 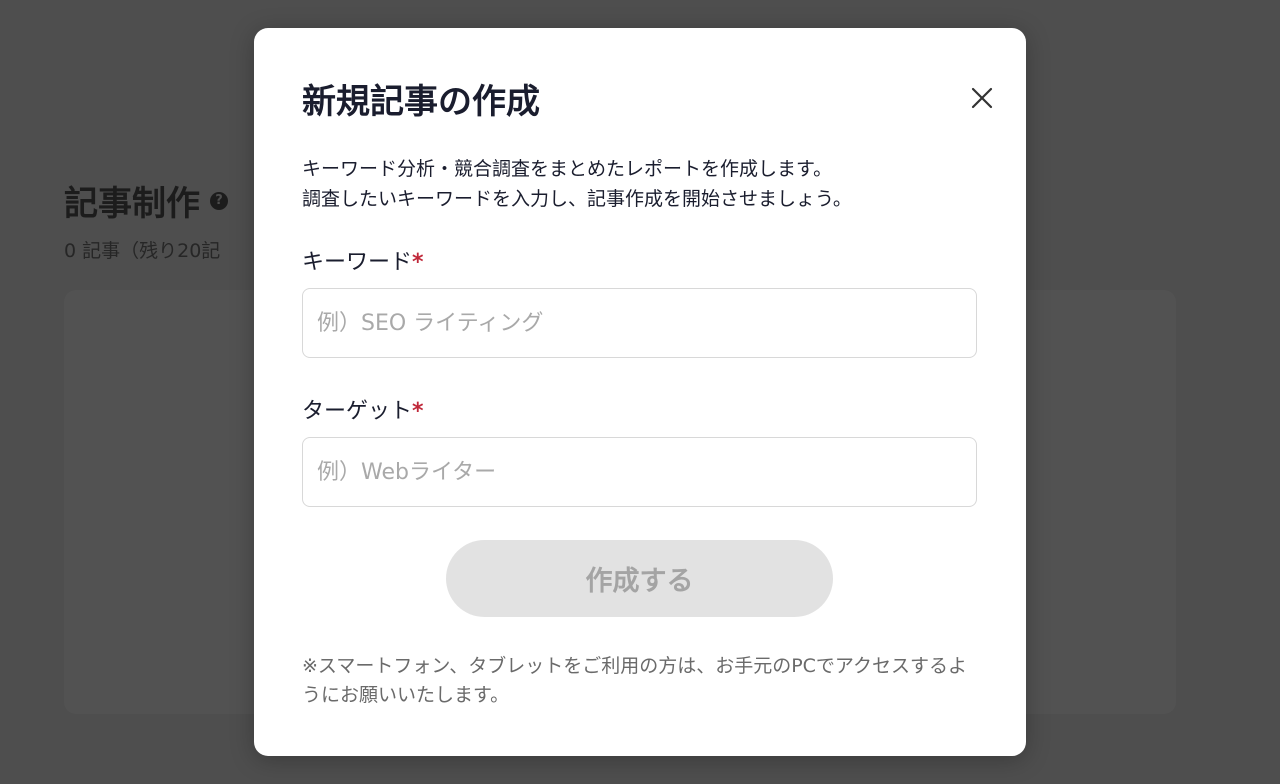 I want to click on target-required-mark: *, so click(x=418, y=411).